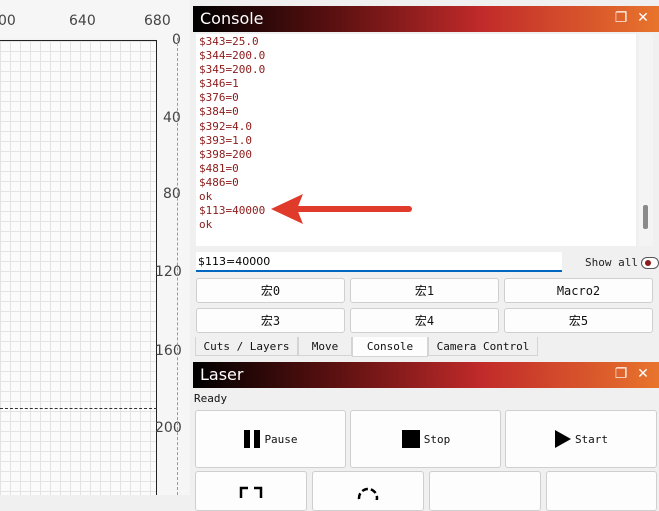 Image resolution: width=659 pixels, height=511 pixels. What do you see at coordinates (424, 290) in the screenshot?
I see `macro-1-button: 宏1` at bounding box center [424, 290].